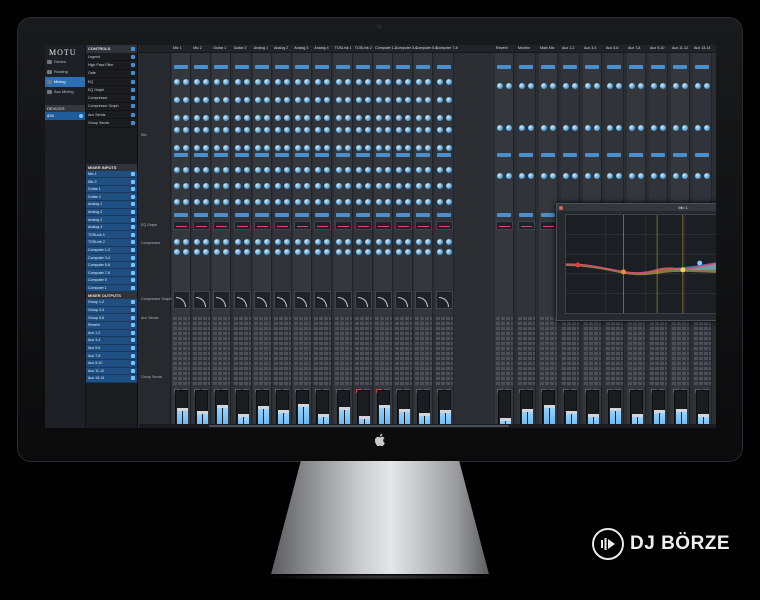 This screenshot has width=760, height=600. I want to click on eq-thumbnail, so click(202, 225).